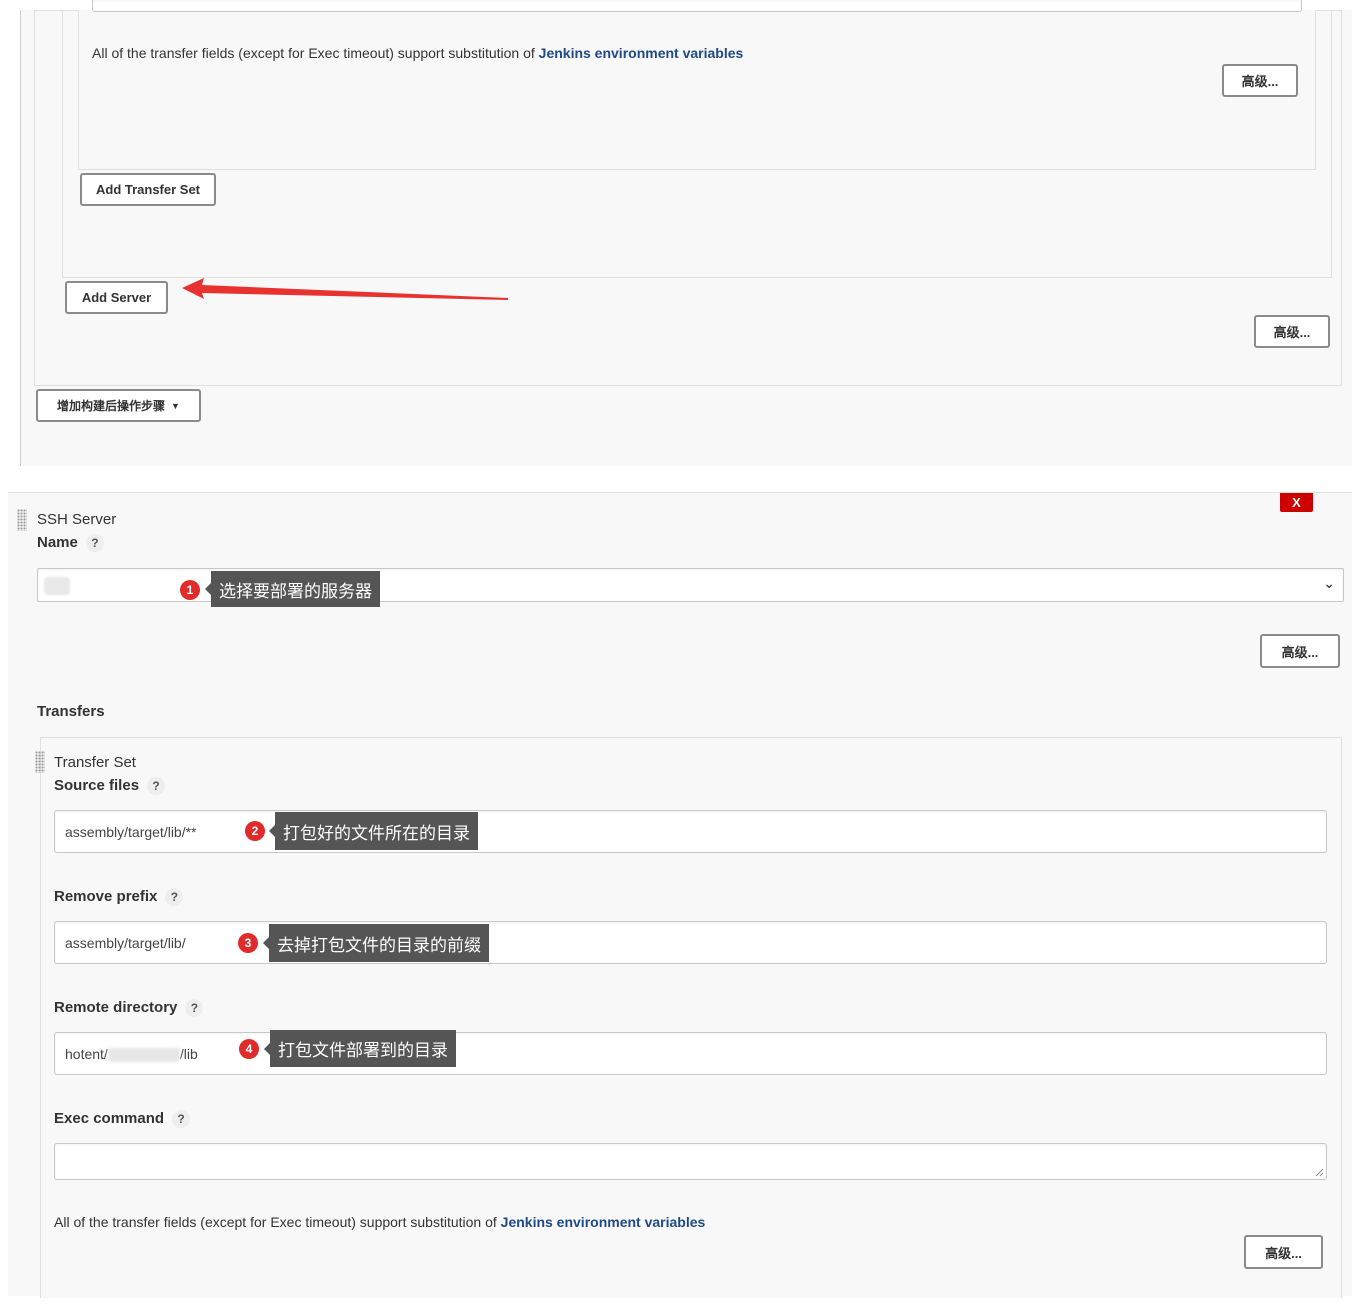 The image size is (1352, 1304). Describe the element at coordinates (148, 189) in the screenshot. I see `add-transfer-set-button: Add Transfer Set` at that location.